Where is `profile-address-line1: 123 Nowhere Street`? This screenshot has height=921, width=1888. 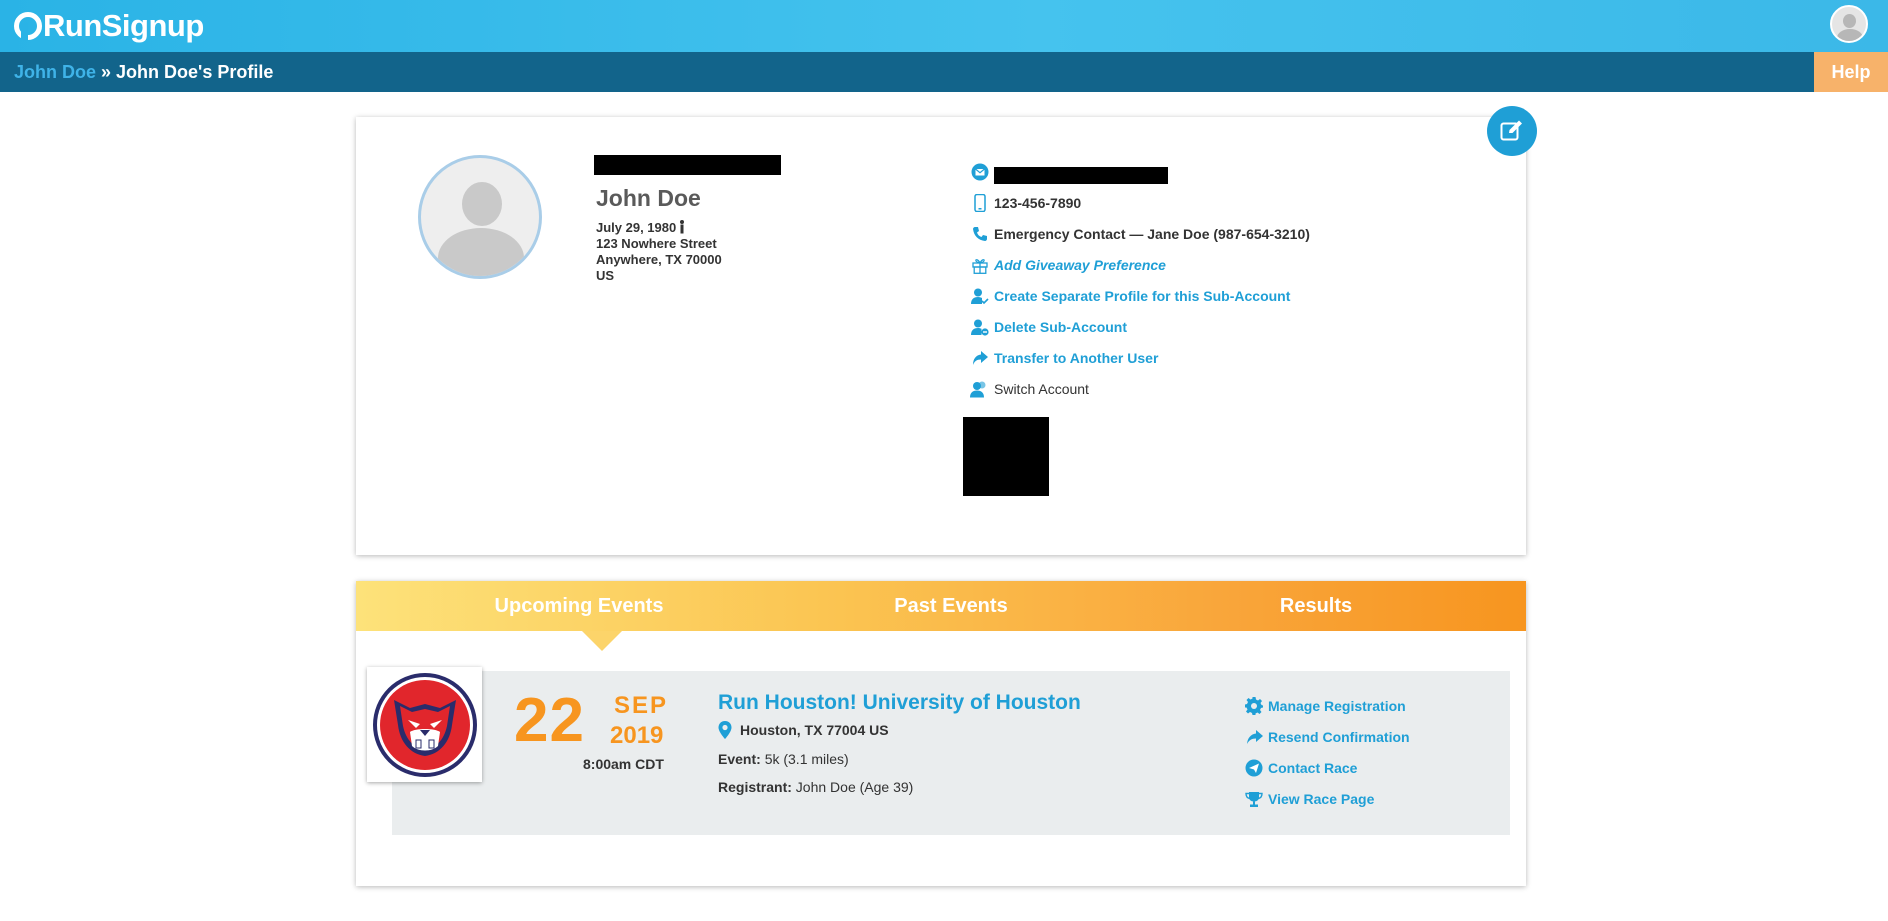 profile-address-line1: 123 Nowhere Street is located at coordinates (656, 243).